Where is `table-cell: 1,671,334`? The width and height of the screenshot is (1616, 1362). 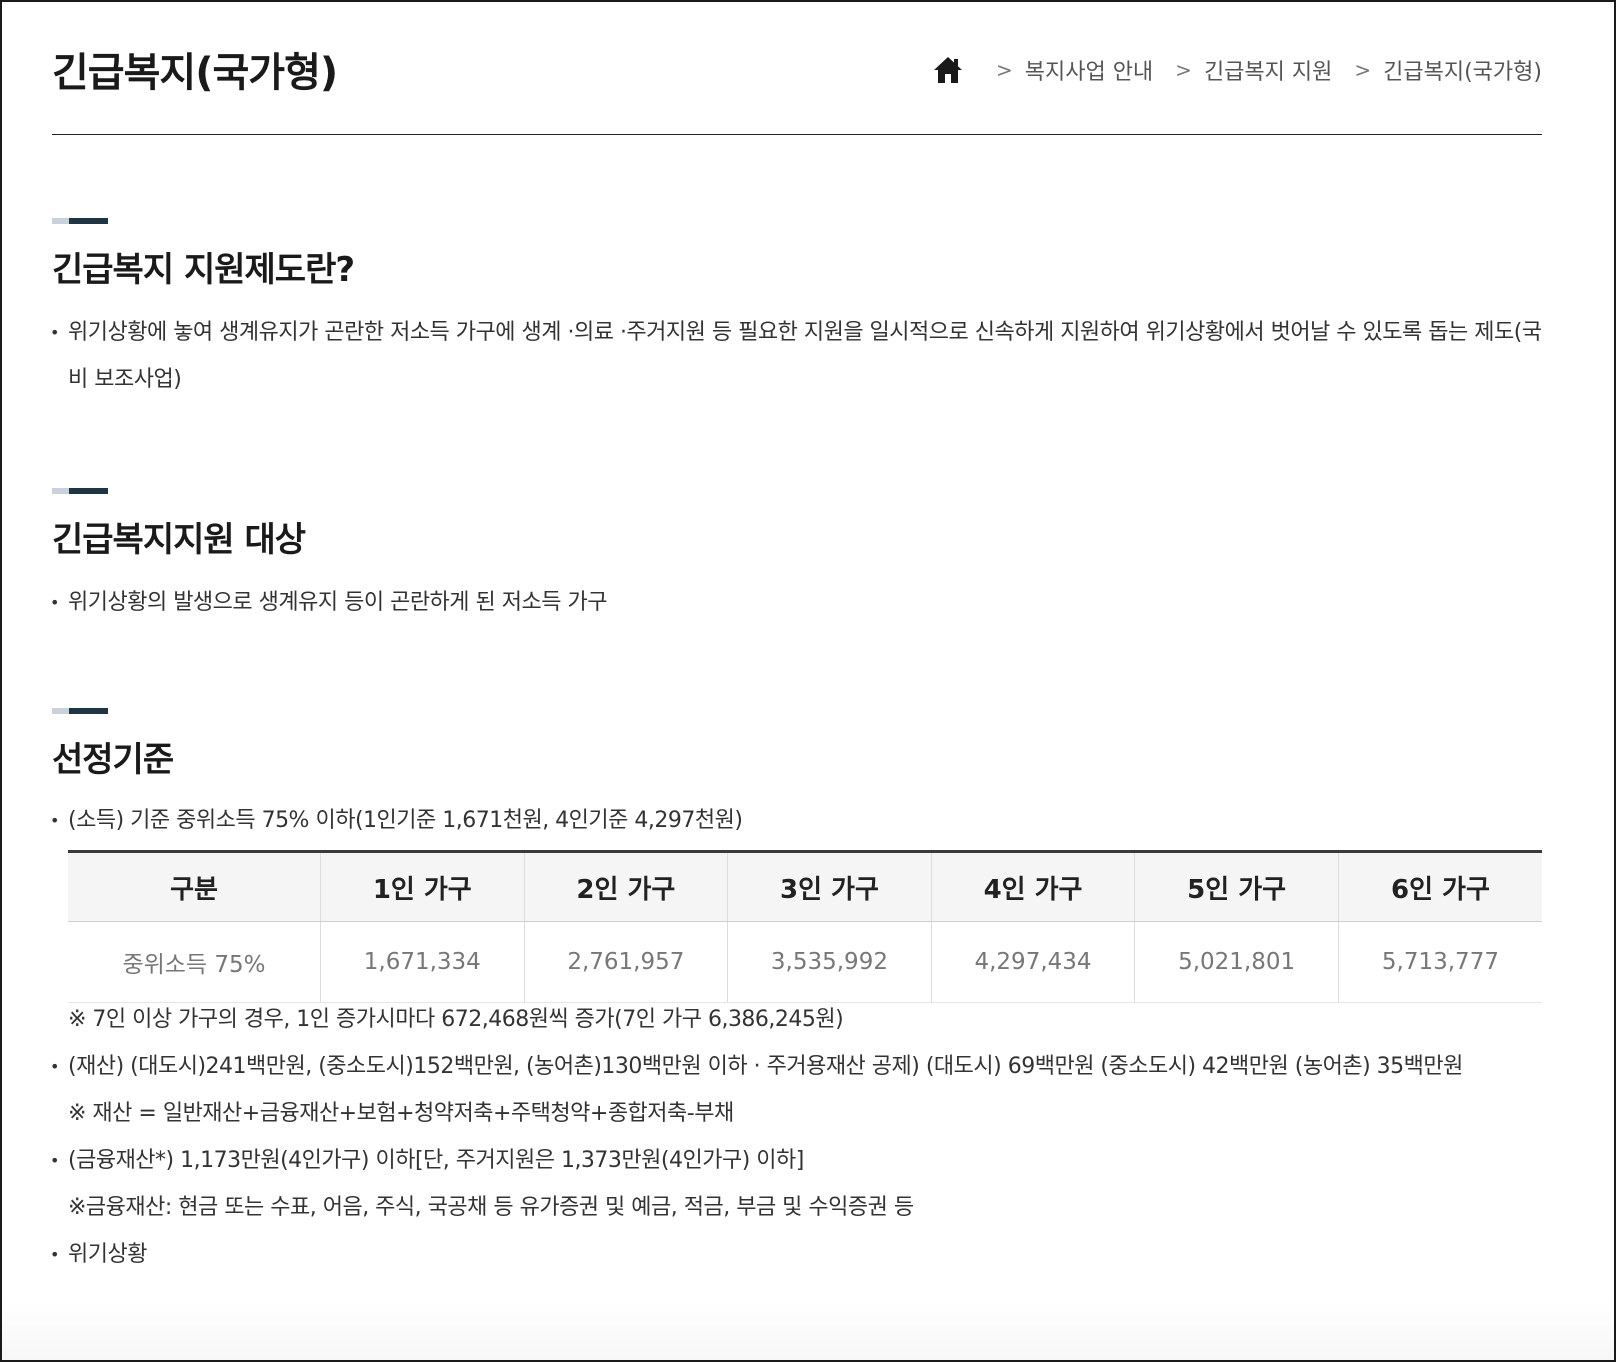 table-cell: 1,671,334 is located at coordinates (422, 962).